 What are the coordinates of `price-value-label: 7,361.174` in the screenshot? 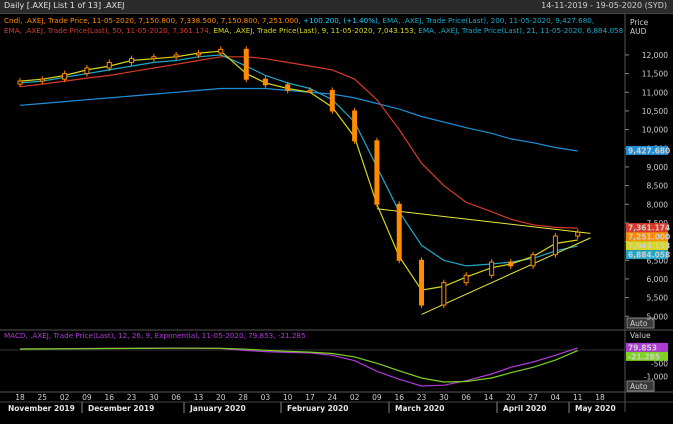 It's located at (649, 228).